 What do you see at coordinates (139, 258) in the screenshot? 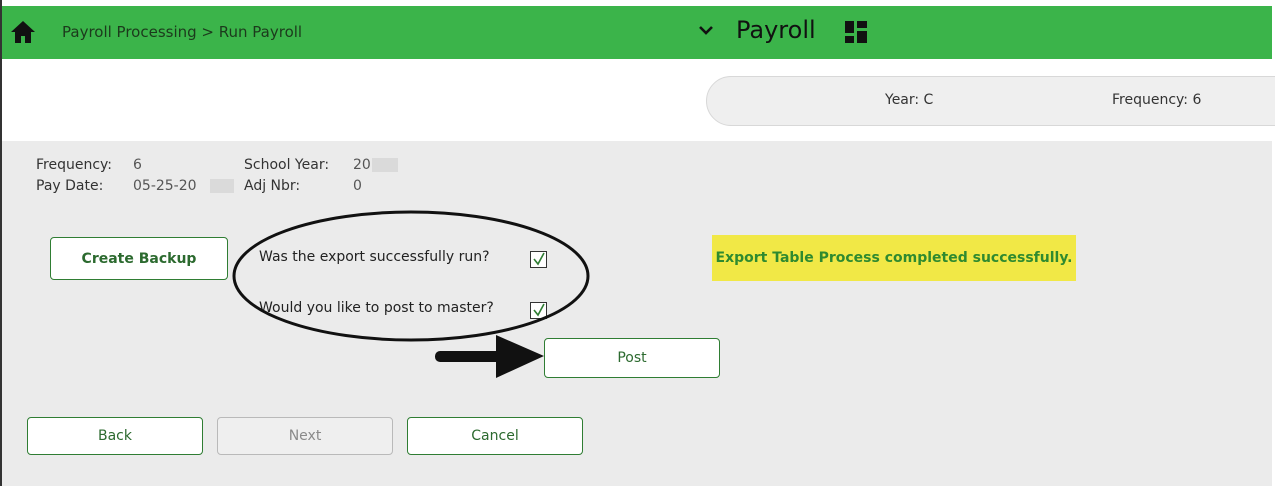
I see `create-backup-button: Create Backup` at bounding box center [139, 258].